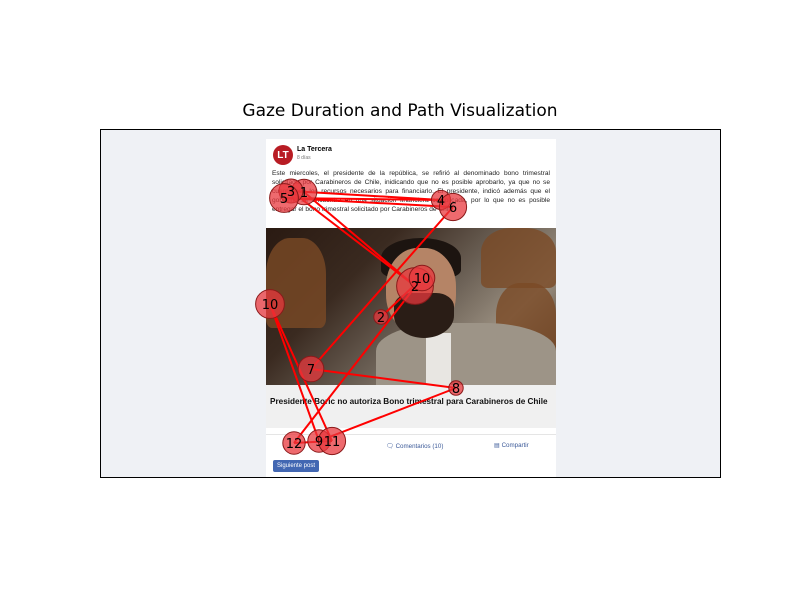 Image resolution: width=800 pixels, height=600 pixels. Describe the element at coordinates (400, 111) in the screenshot. I see `chart-title: Gaze Duration and Path Visualization` at that location.